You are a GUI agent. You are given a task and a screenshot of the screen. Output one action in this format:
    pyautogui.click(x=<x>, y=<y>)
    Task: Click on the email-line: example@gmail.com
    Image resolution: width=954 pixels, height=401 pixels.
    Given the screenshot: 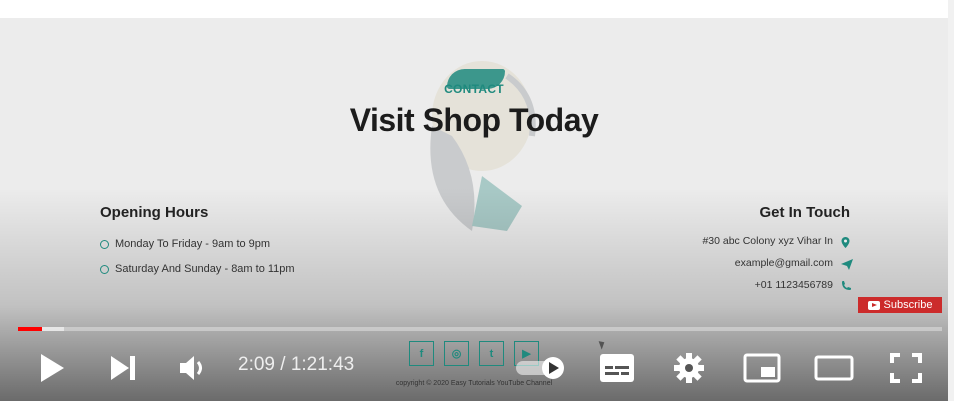 What is the action you would take?
    pyautogui.click(x=793, y=263)
    